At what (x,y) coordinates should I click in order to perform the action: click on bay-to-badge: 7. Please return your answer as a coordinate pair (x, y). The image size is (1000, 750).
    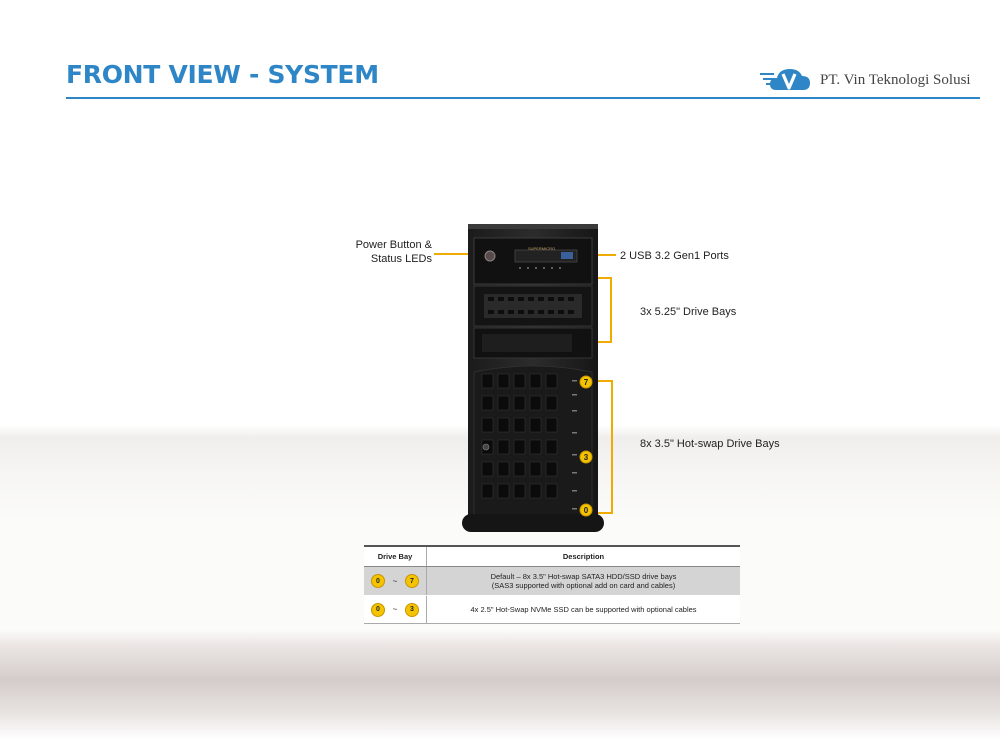
    Looking at the image, I should click on (412, 581).